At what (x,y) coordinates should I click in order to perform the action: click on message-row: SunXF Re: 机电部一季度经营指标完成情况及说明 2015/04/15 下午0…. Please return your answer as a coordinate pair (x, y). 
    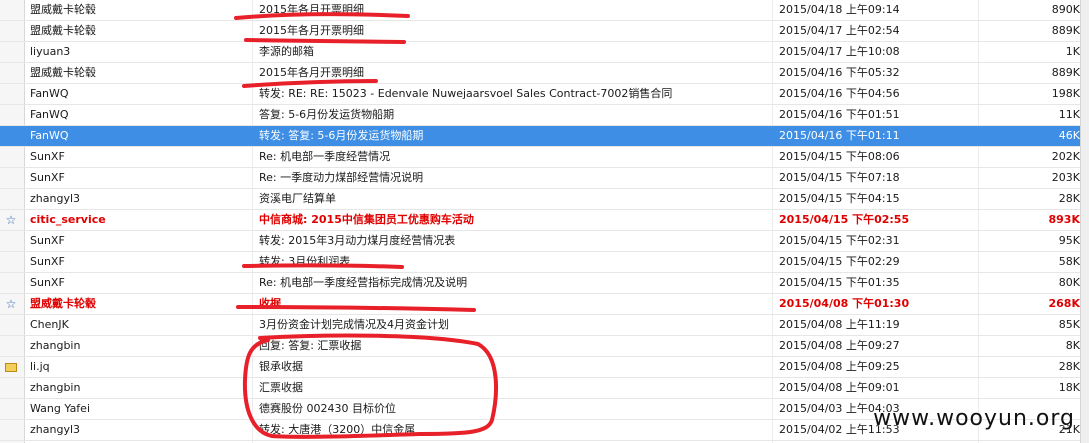
    Looking at the image, I should click on (544, 283).